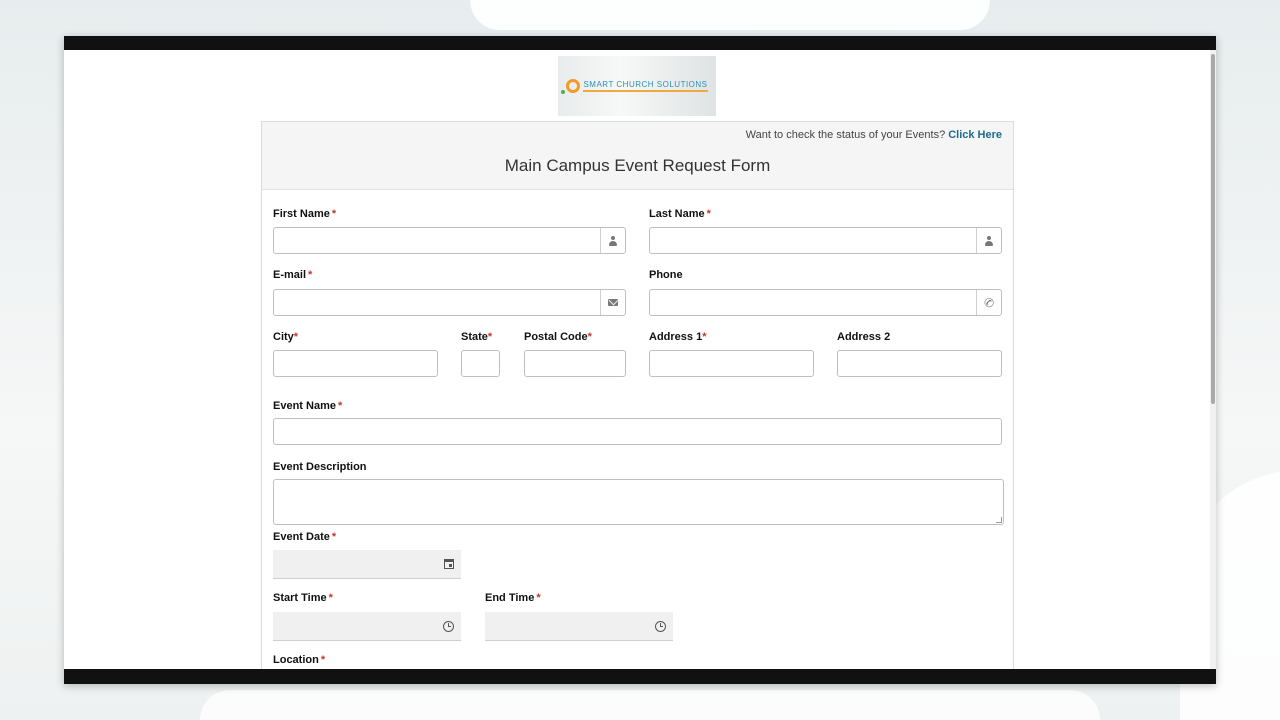 This screenshot has height=720, width=1280. I want to click on phone-addon: ✆, so click(988, 302).